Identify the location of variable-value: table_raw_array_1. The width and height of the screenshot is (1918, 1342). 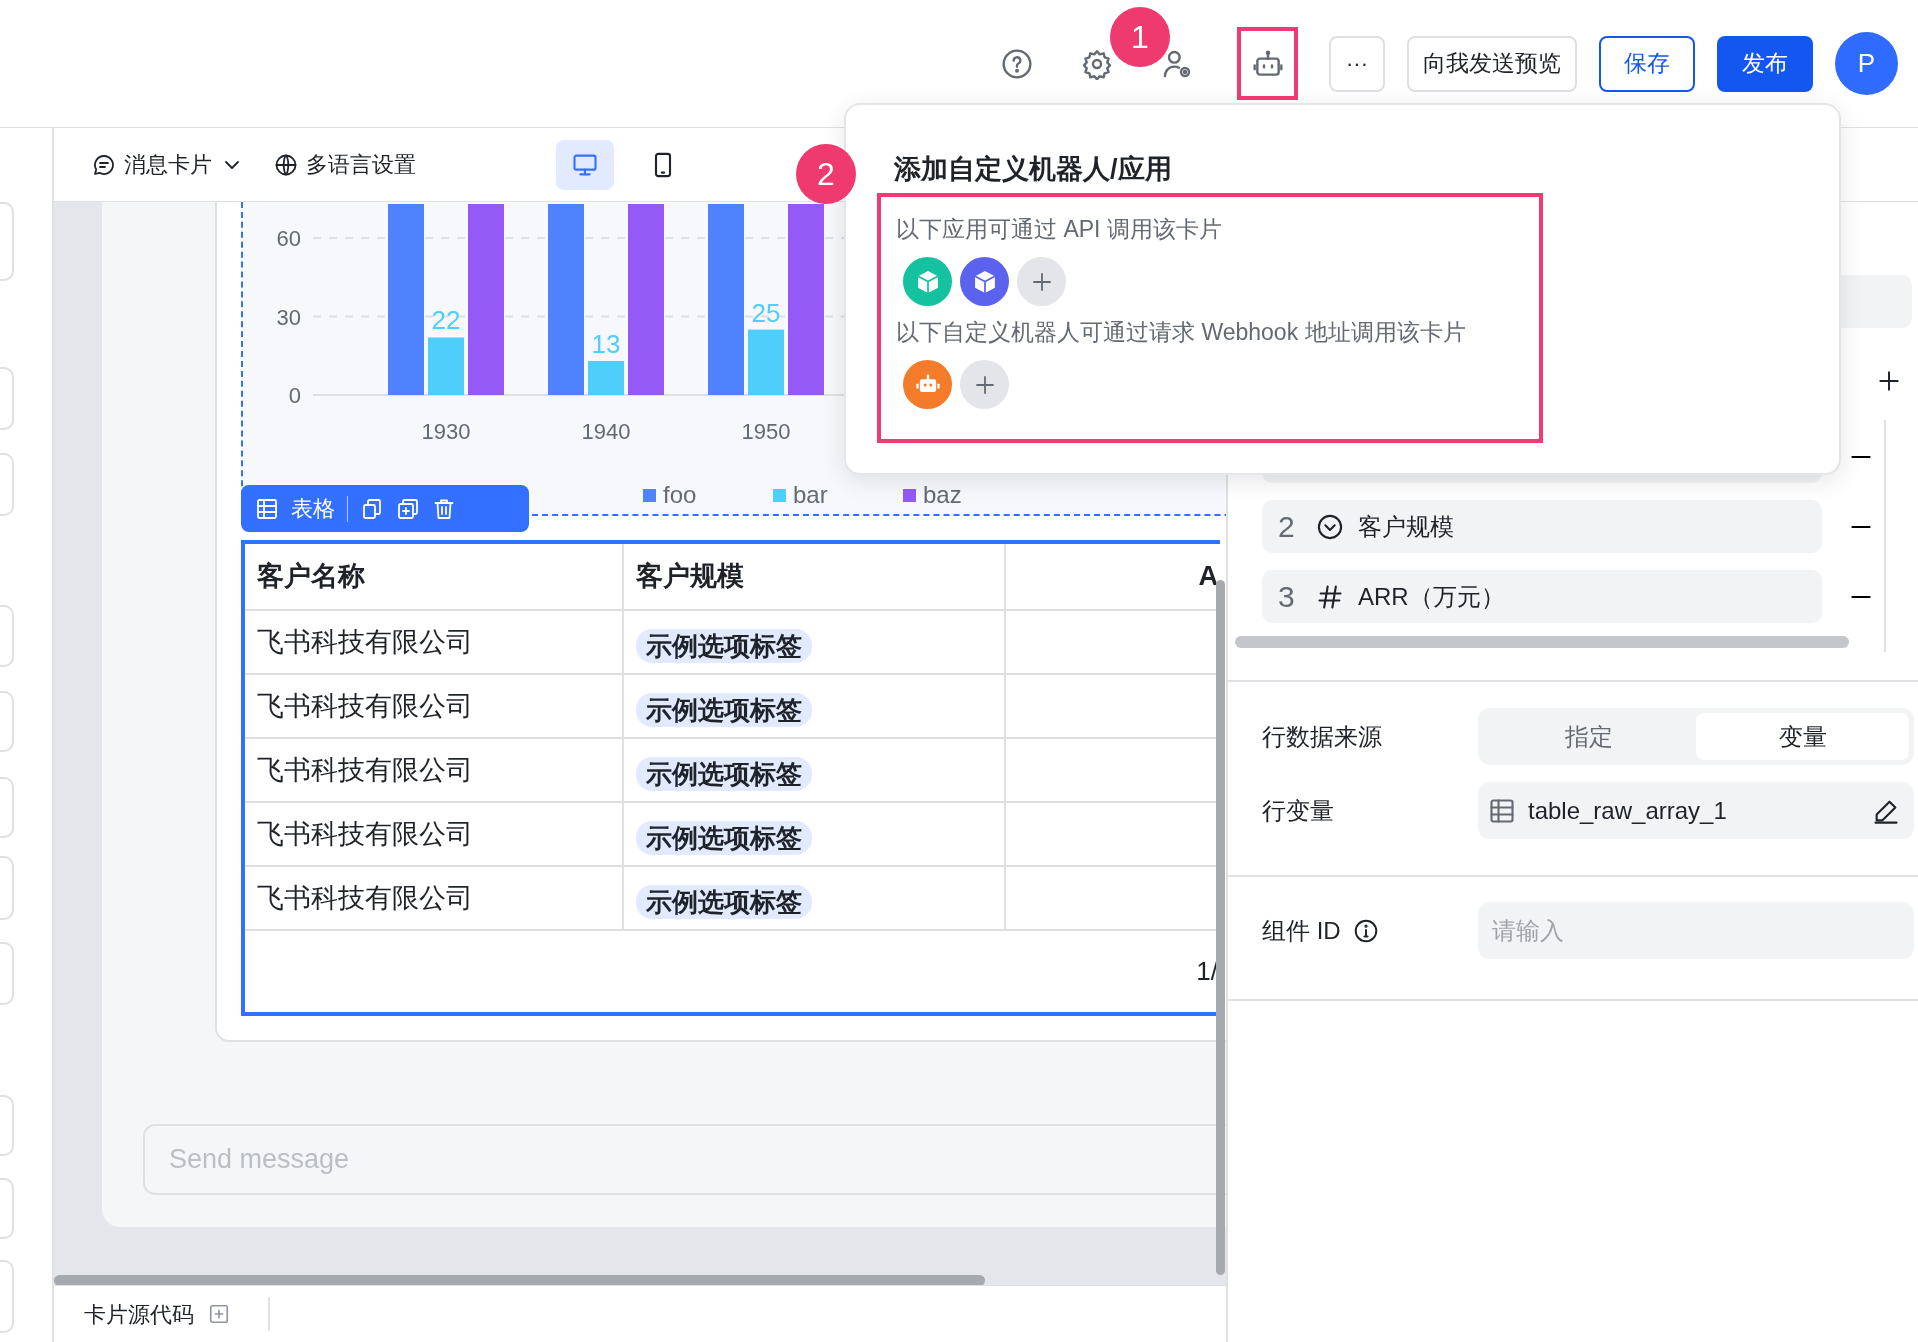
(1627, 810).